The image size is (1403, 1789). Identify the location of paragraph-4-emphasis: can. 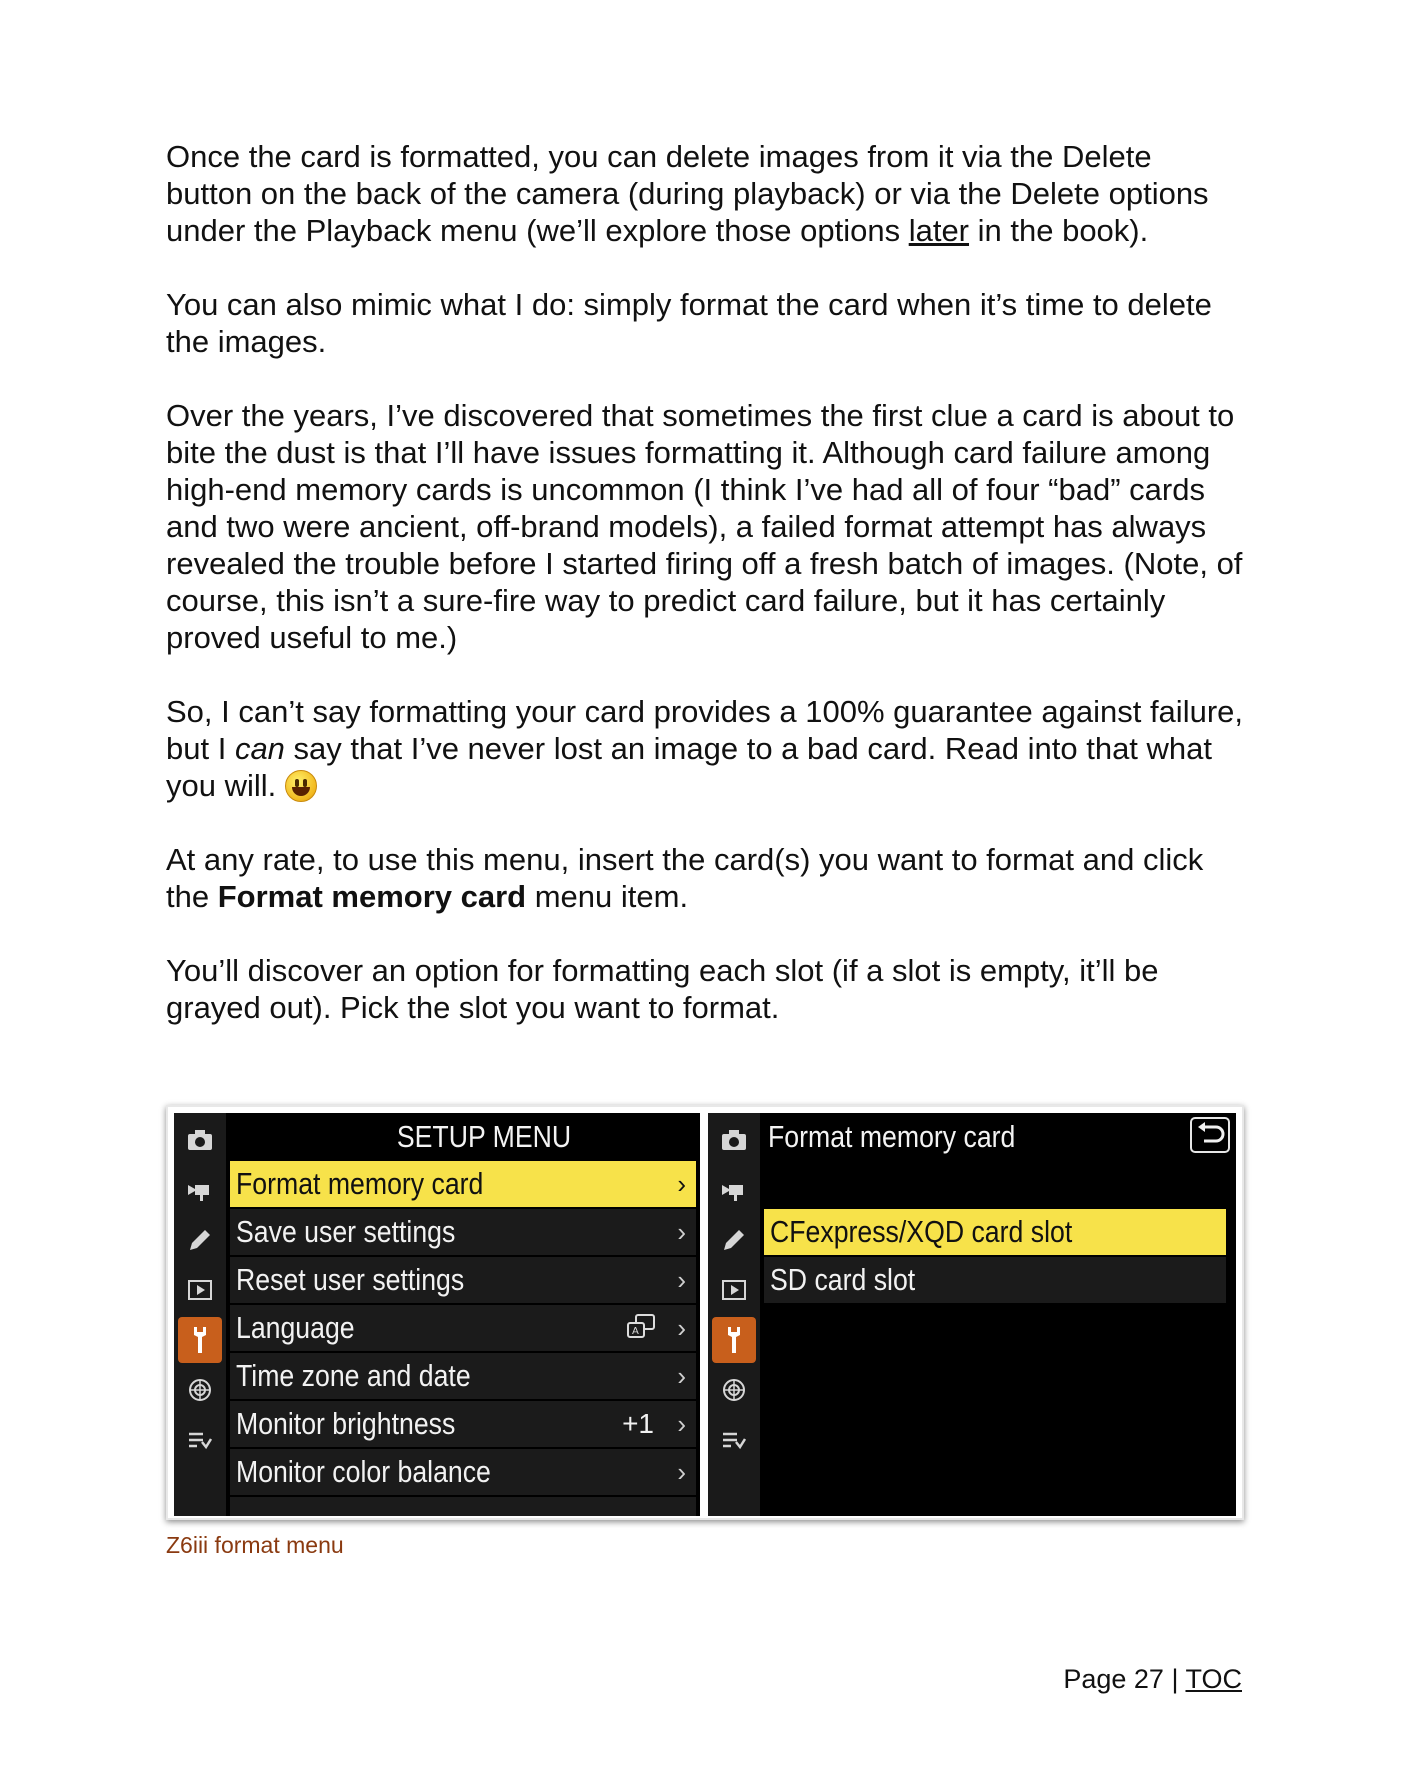
(259, 748).